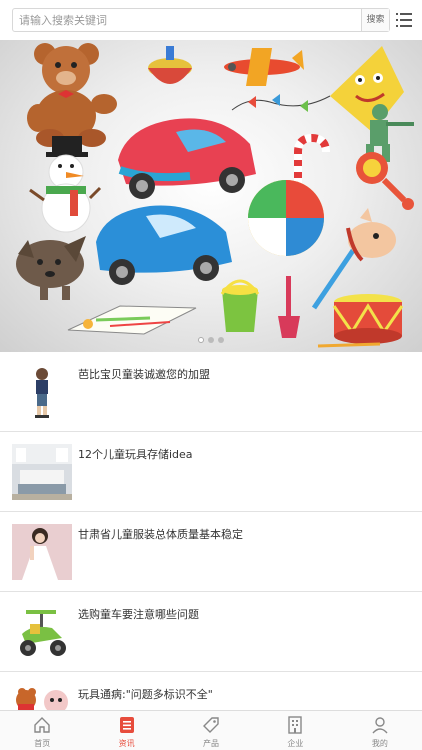  What do you see at coordinates (42, 725) in the screenshot?
I see `home-icon` at bounding box center [42, 725].